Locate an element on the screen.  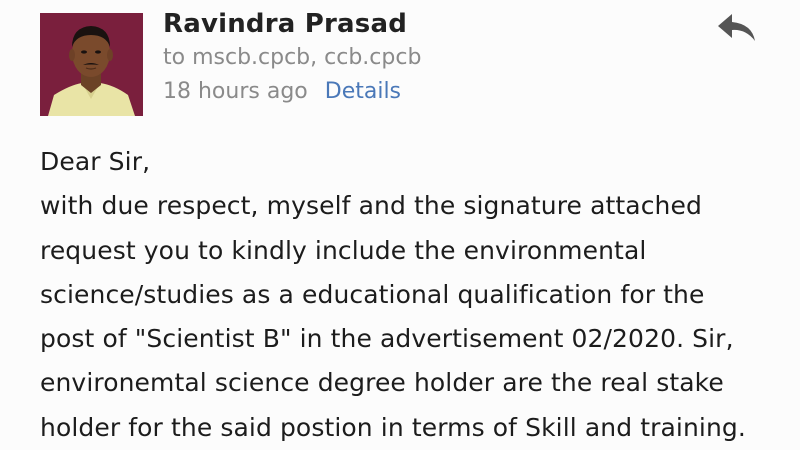
recipients-line: to mscb.cpcb, ccb.cpcb is located at coordinates (292, 57).